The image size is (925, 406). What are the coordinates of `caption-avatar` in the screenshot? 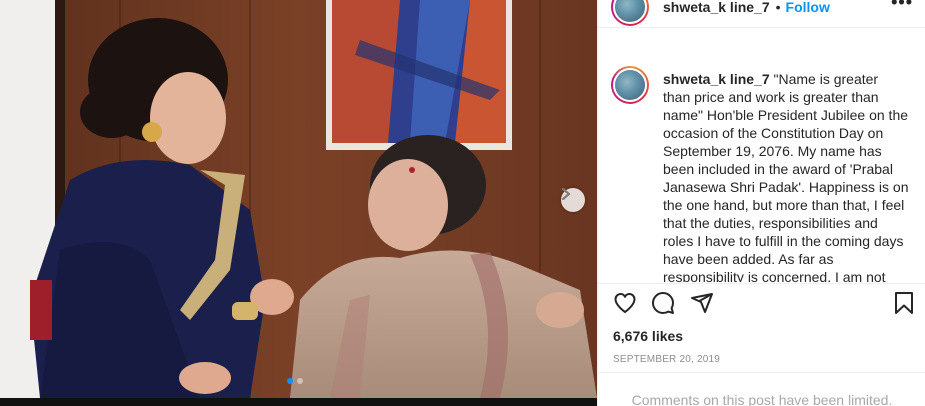 It's located at (630, 85).